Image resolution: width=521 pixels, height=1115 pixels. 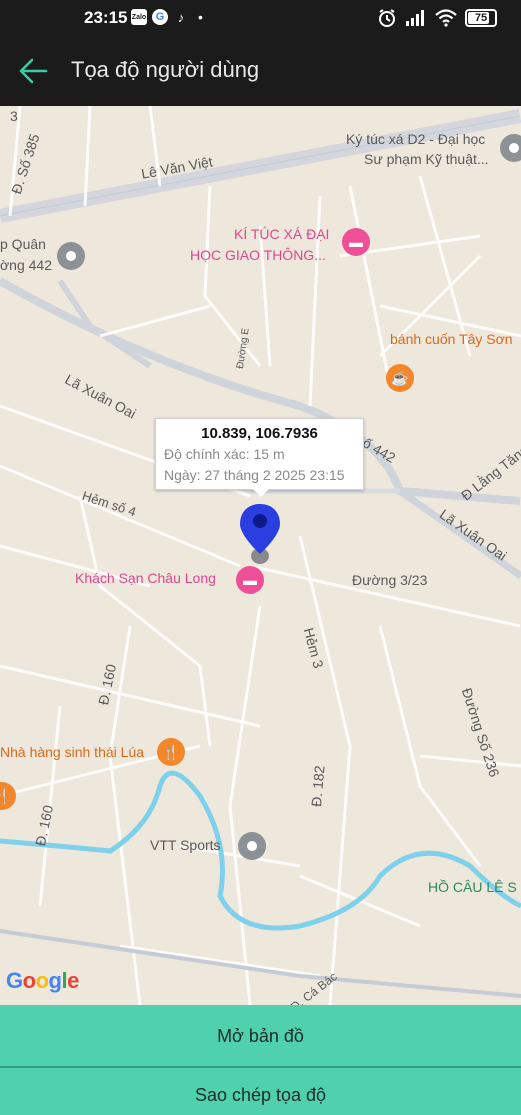 I want to click on map-label: 3, so click(x=14, y=116).